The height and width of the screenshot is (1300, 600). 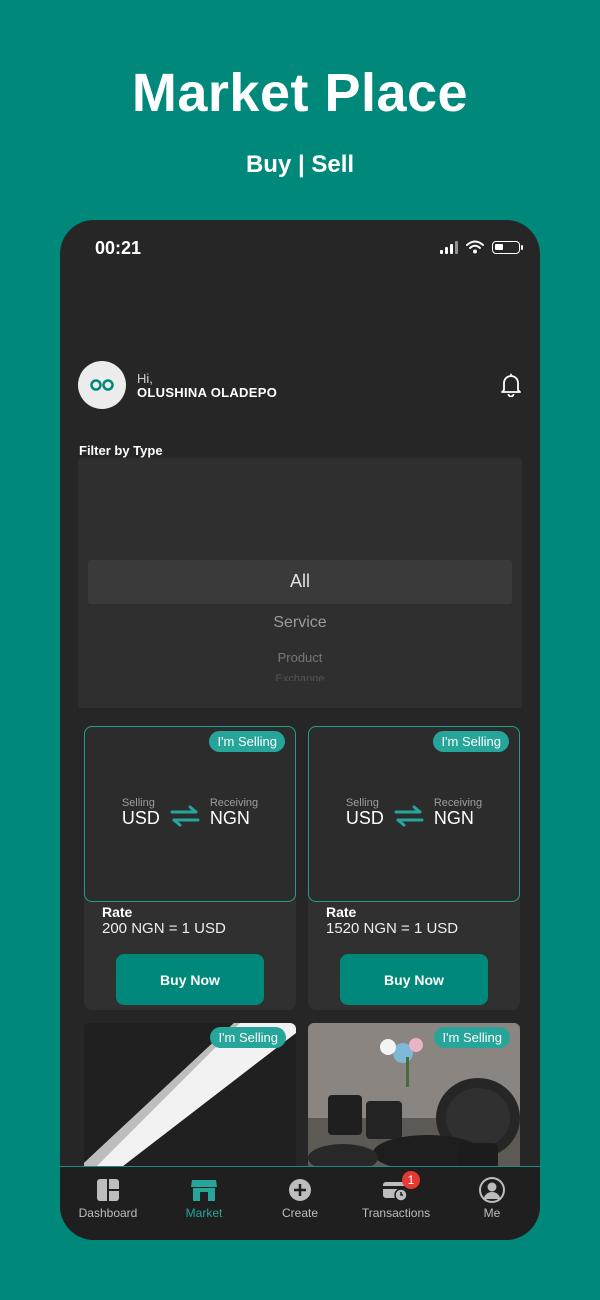 I want to click on avatar, so click(x=102, y=385).